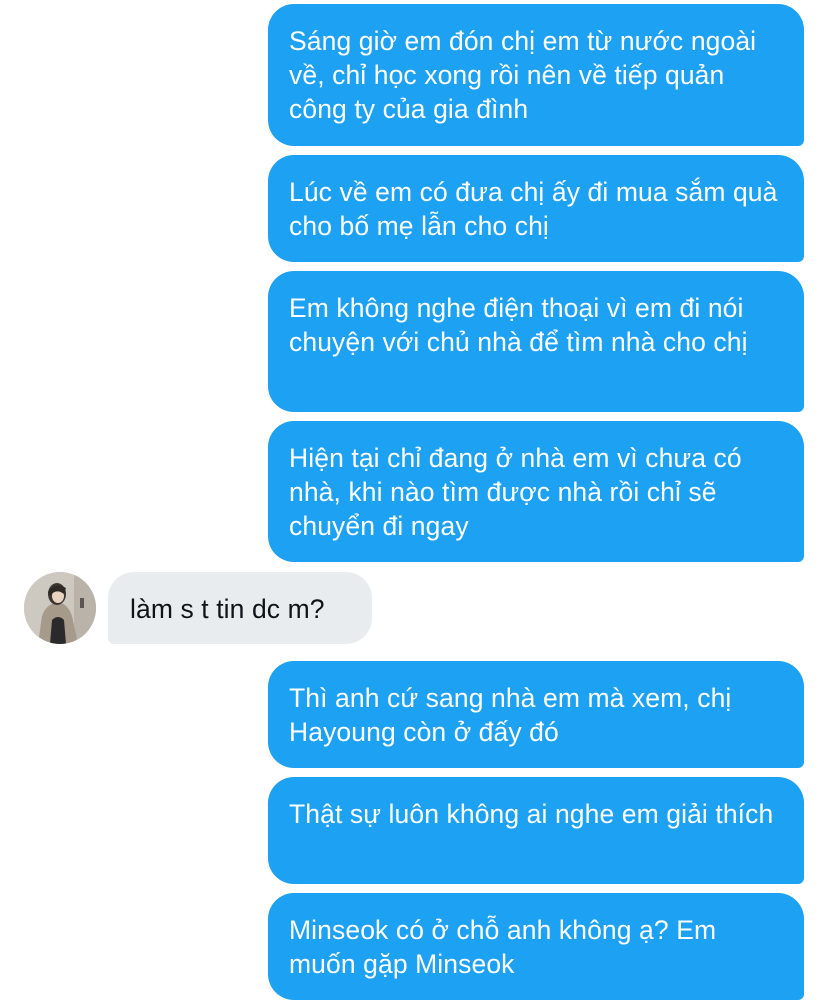 The image size is (828, 1008). I want to click on contact-avatar, so click(60, 608).